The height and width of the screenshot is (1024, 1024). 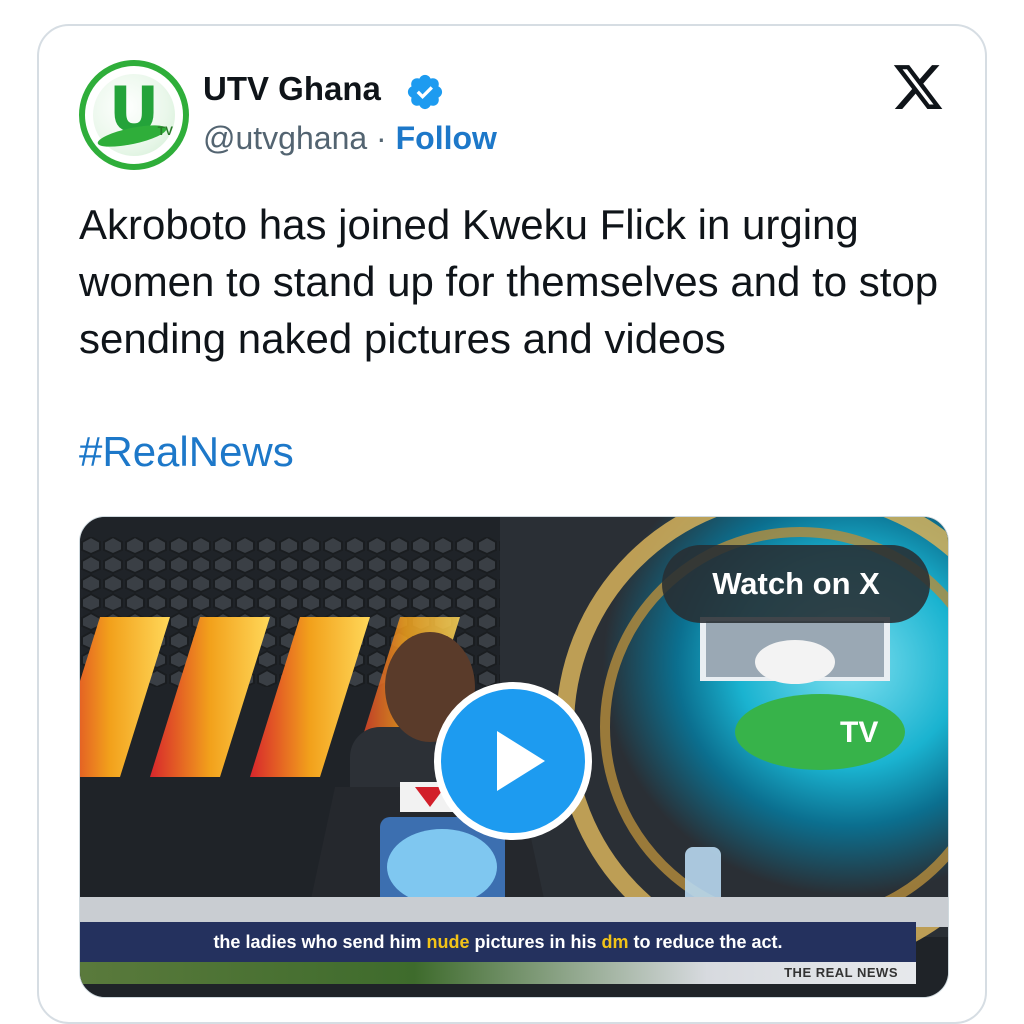 I want to click on account-handle: @utvghana, so click(x=285, y=138).